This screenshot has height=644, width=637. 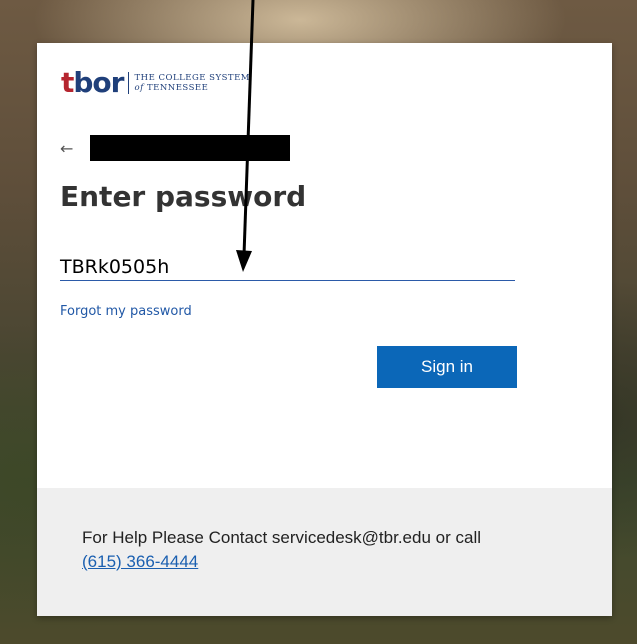 I want to click on identity-row: ←, so click(x=175, y=148).